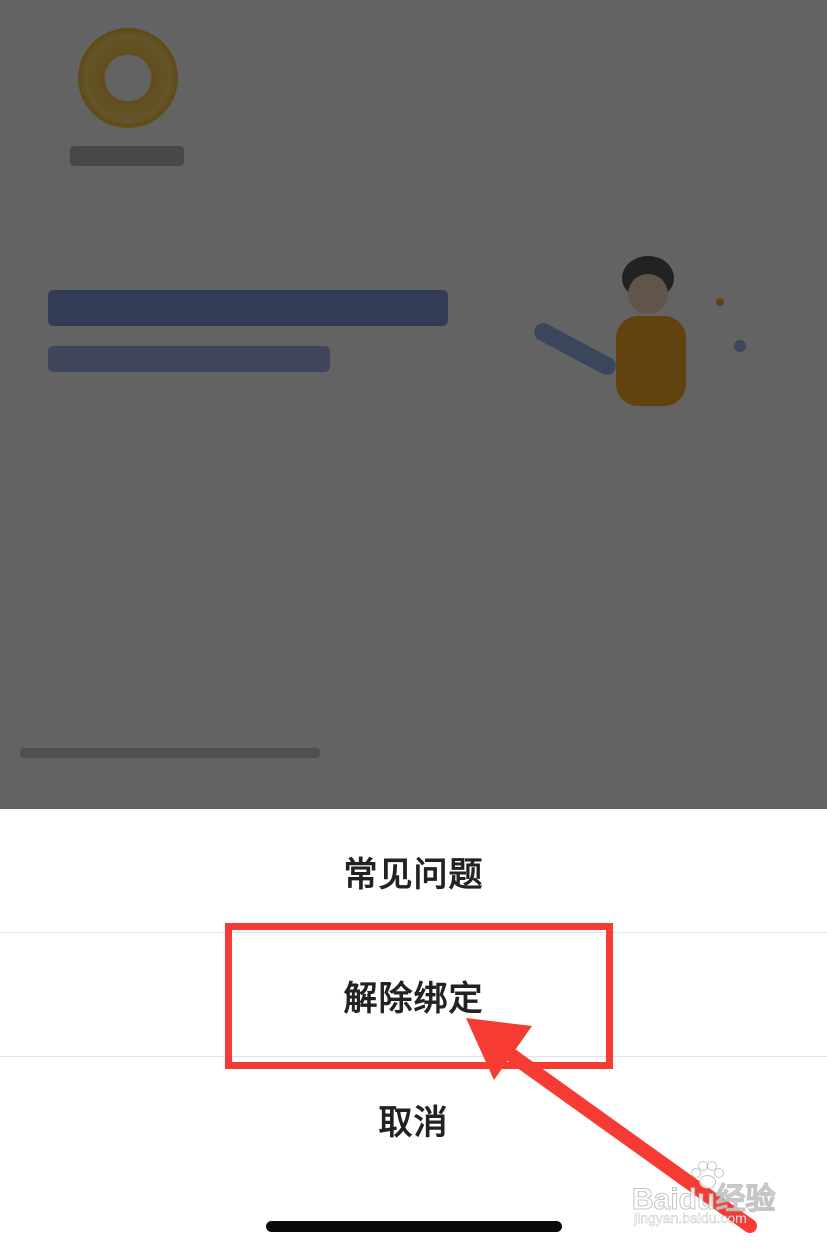 This screenshot has height=1248, width=827. I want to click on home-indicator, so click(414, 1226).